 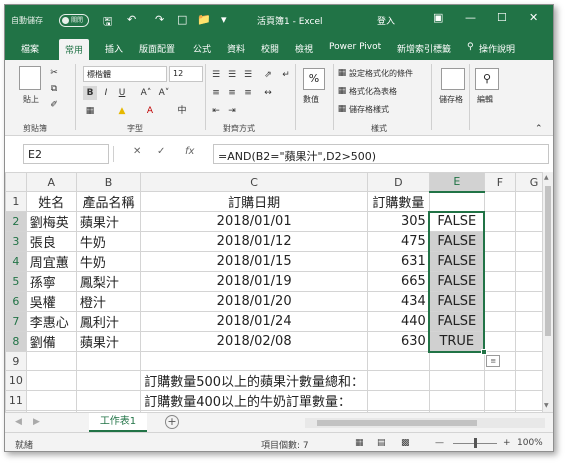 I want to click on cell-e5: FALSE, so click(x=456, y=281).